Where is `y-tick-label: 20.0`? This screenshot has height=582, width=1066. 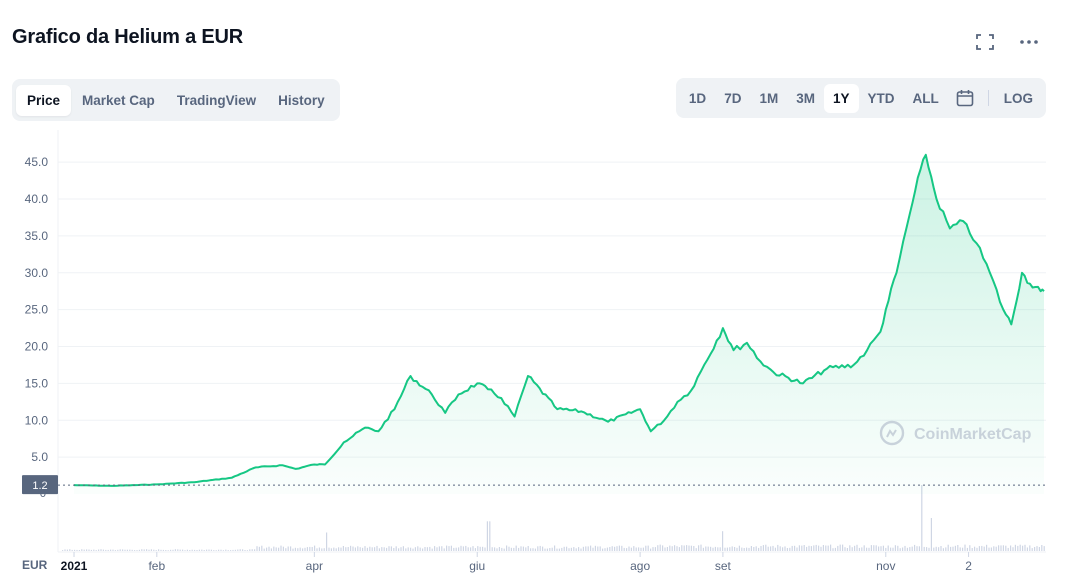
y-tick-label: 20.0 is located at coordinates (37, 347).